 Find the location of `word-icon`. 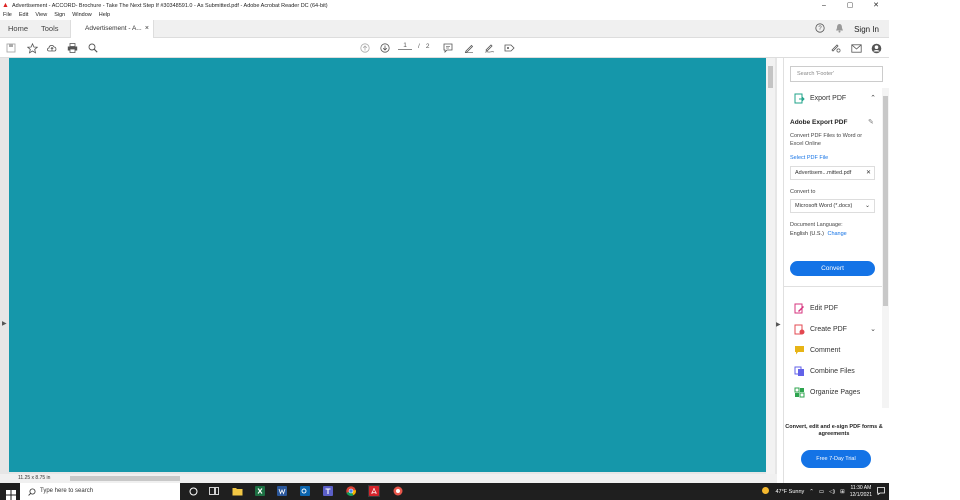

word-icon is located at coordinates (282, 491).